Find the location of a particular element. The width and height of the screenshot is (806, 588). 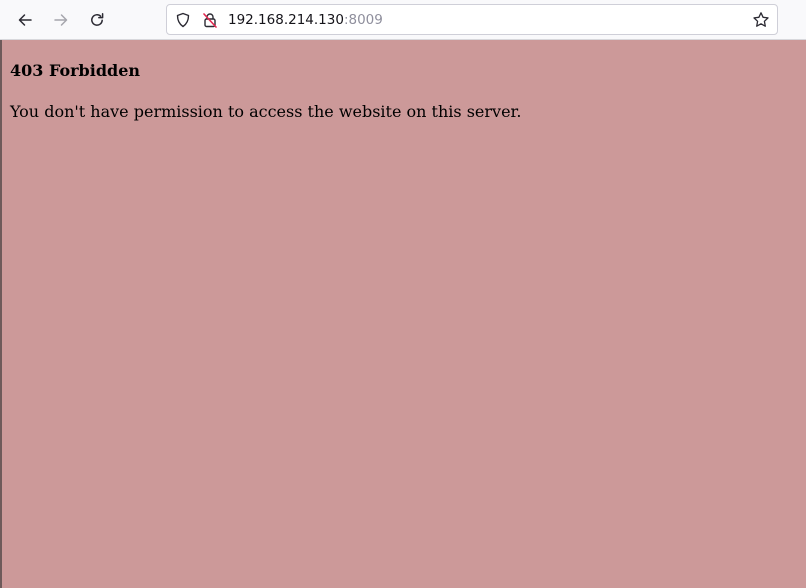

shield-icon is located at coordinates (183, 20).